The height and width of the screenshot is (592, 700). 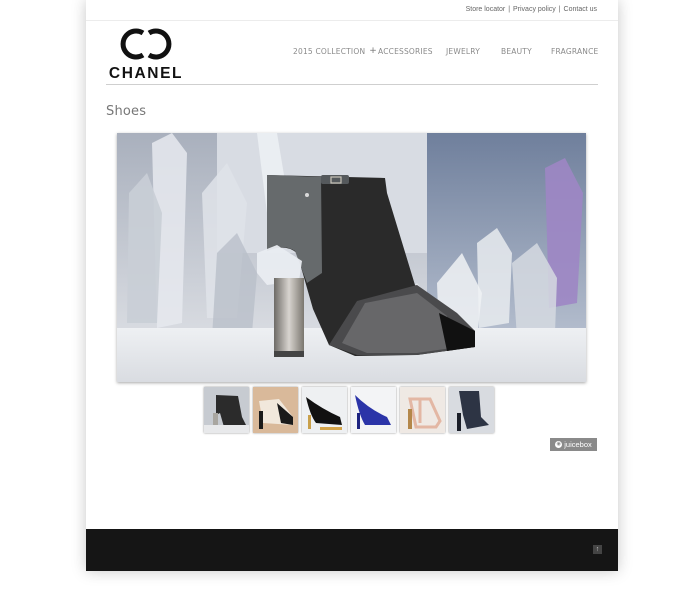 I want to click on juicebox-badge: ◉ juicebox, so click(x=573, y=444).